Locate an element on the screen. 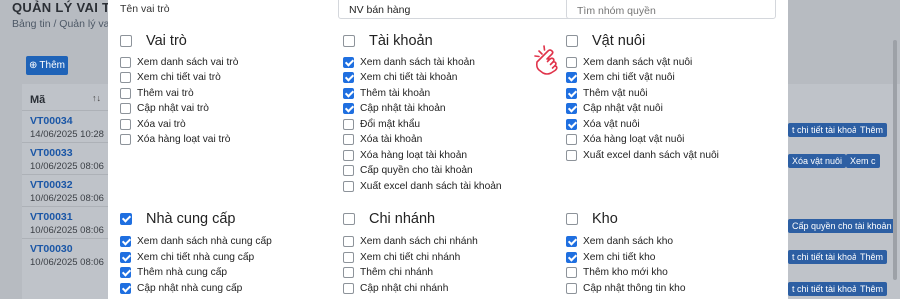  permission-item: Xóa vật nuôi is located at coordinates (603, 124).